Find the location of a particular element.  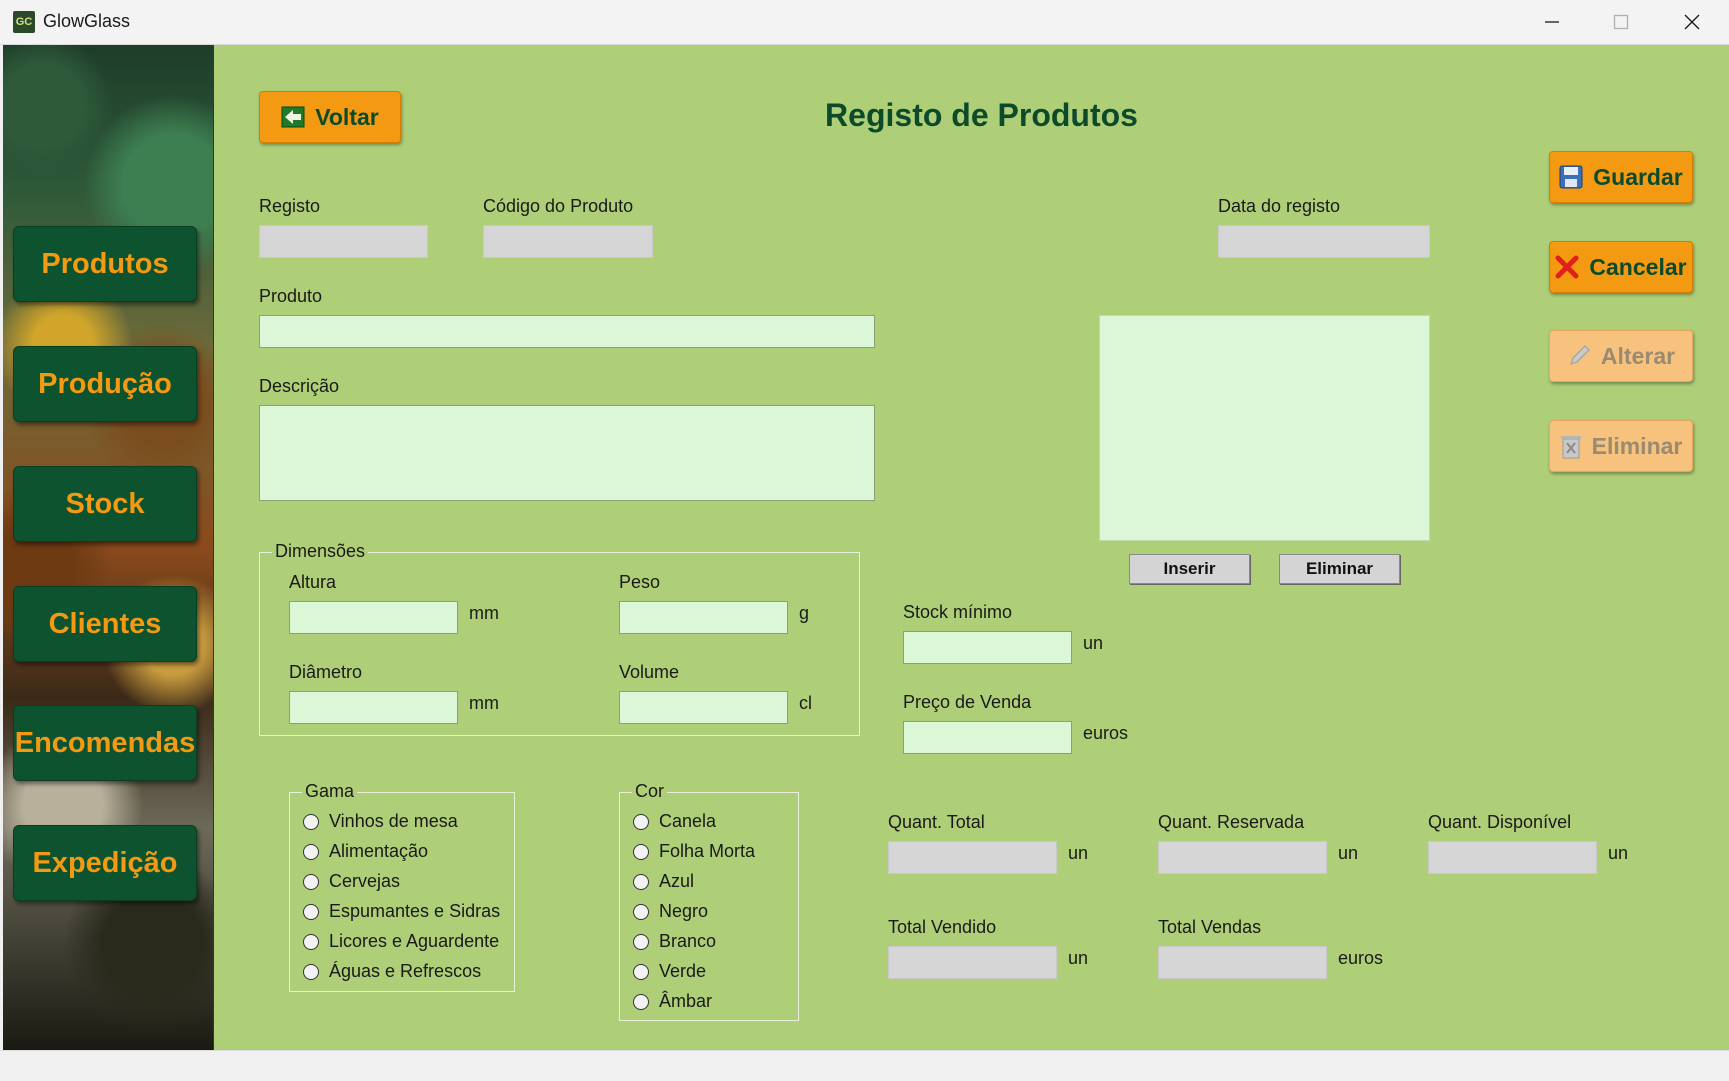

altura-input is located at coordinates (373, 617).